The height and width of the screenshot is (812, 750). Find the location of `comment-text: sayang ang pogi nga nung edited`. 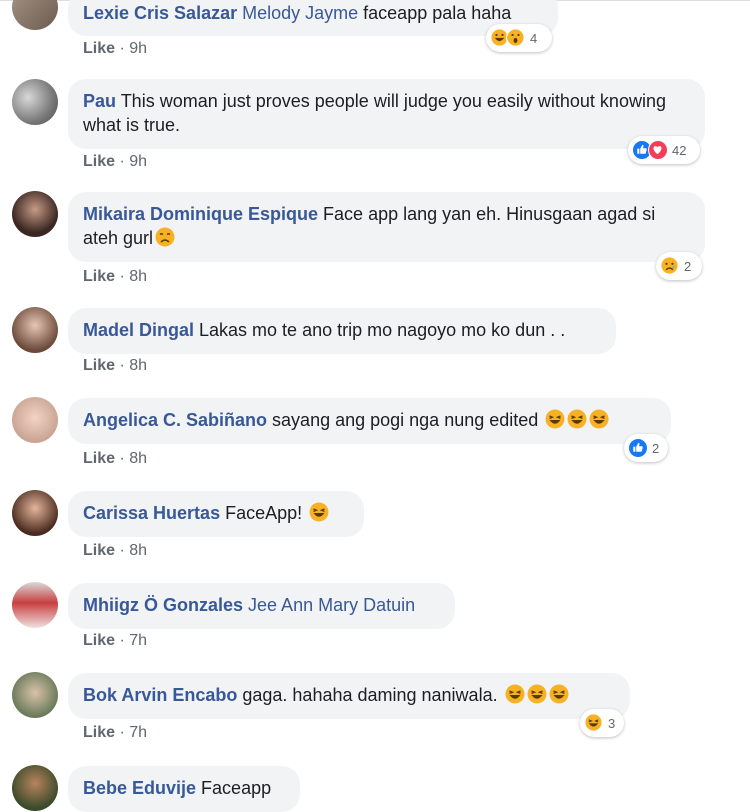

comment-text: sayang ang pogi nga nung edited is located at coordinates (403, 420).